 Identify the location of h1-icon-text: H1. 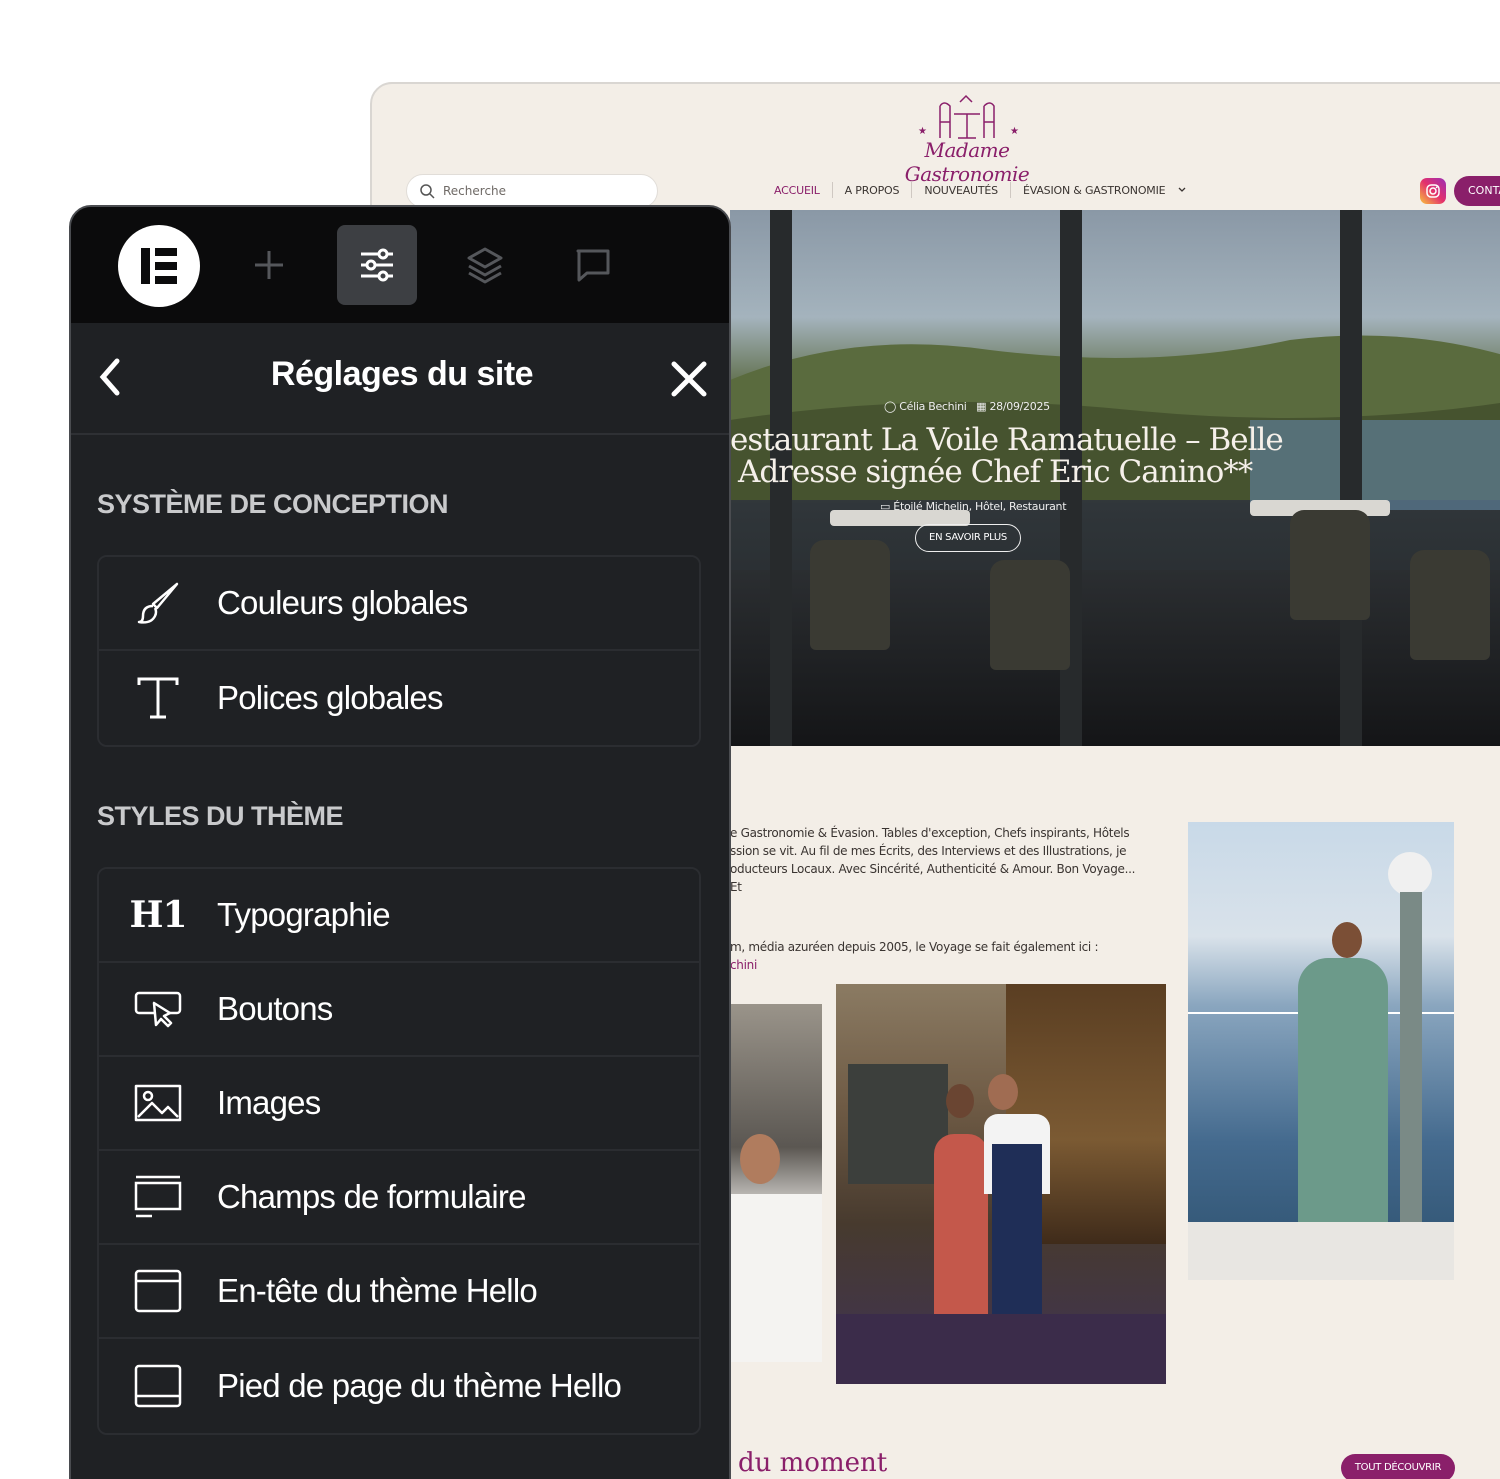
(158, 915).